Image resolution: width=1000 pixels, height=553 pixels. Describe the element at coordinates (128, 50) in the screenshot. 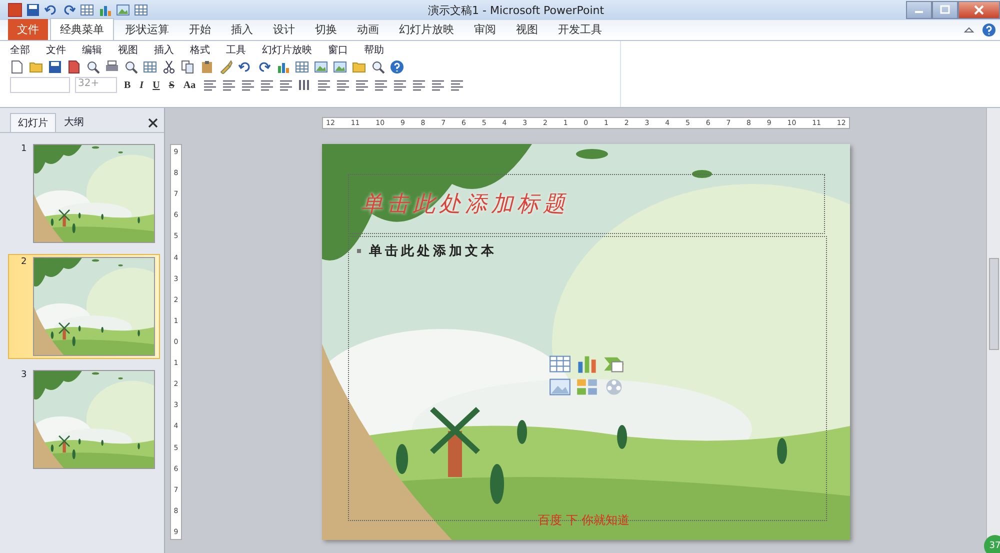

I see `menu-item: 视图` at that location.